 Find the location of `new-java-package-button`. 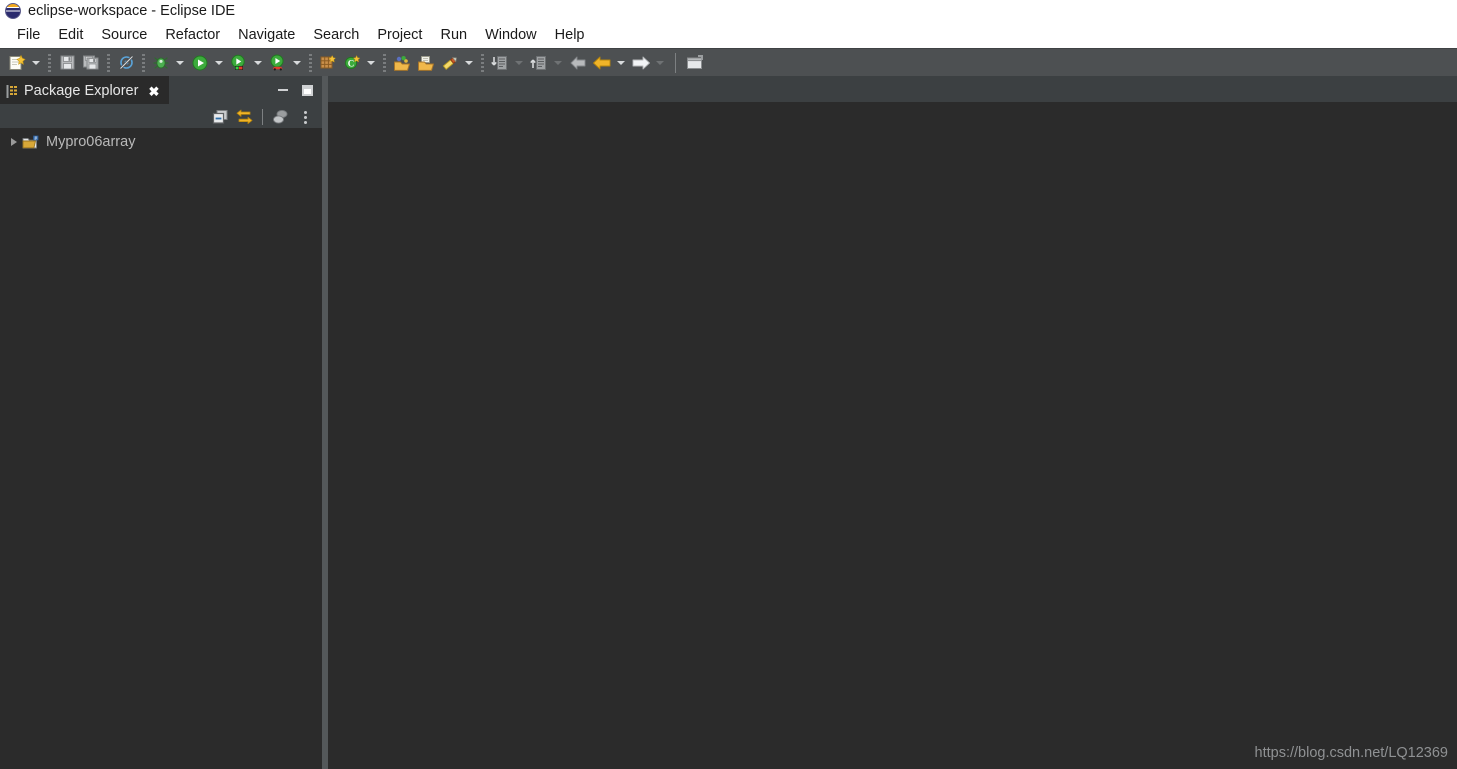

new-java-package-button is located at coordinates (328, 63).